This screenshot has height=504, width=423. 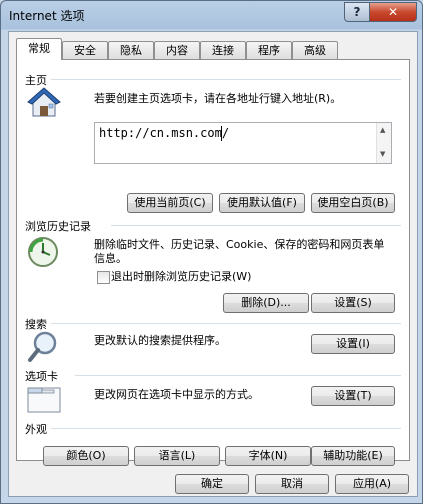 What do you see at coordinates (177, 456) in the screenshot?
I see `languages-button: 语言(L)` at bounding box center [177, 456].